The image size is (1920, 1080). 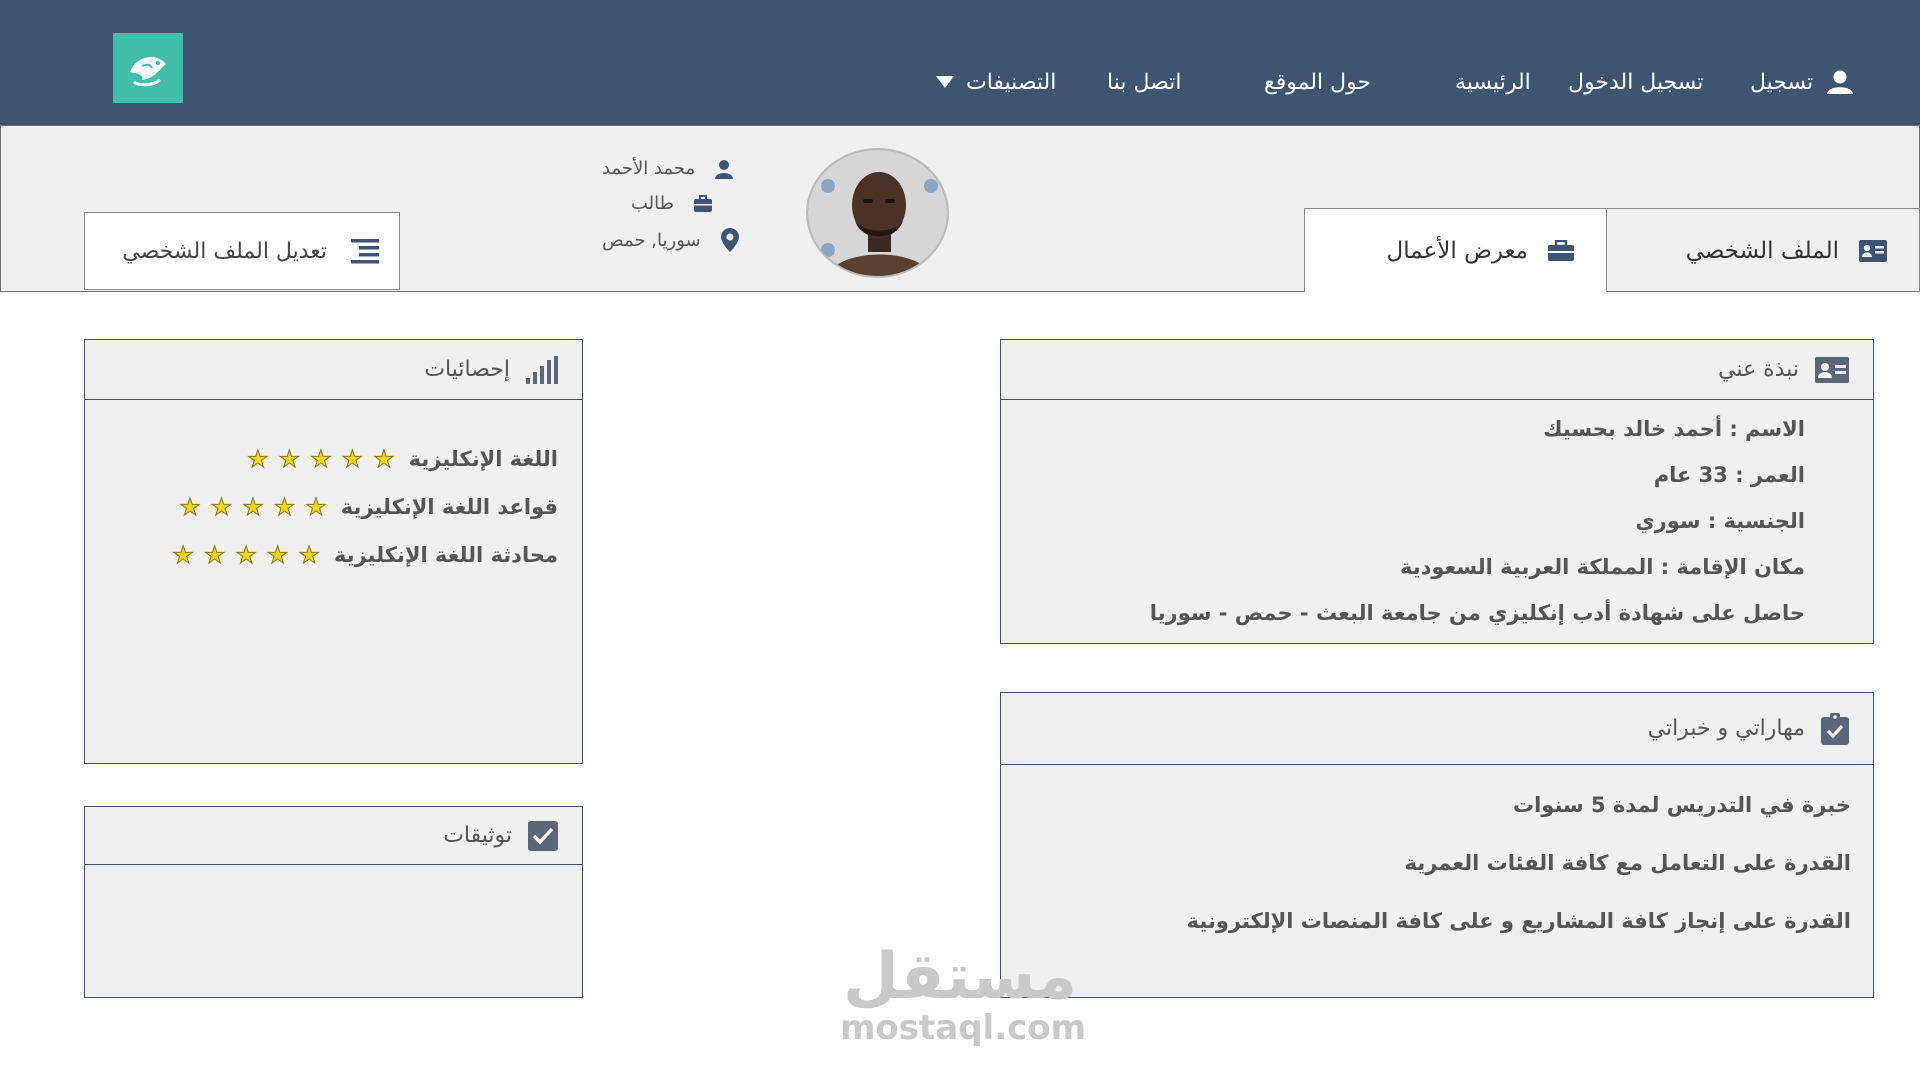 What do you see at coordinates (333, 836) in the screenshot?
I see `verifications-panel-header: توثيقات` at bounding box center [333, 836].